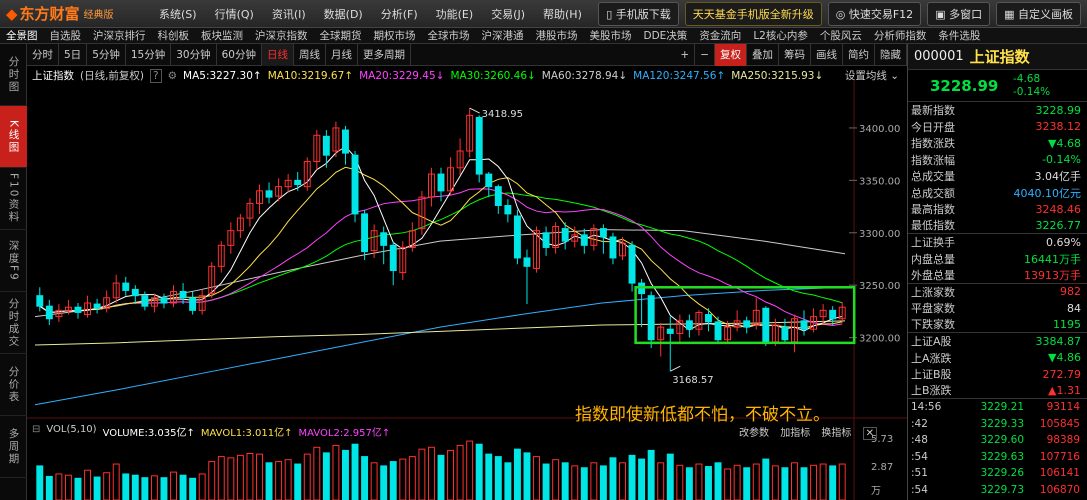  What do you see at coordinates (13, 323) in the screenshot?
I see `left-nav-item: 分时成交` at bounding box center [13, 323].